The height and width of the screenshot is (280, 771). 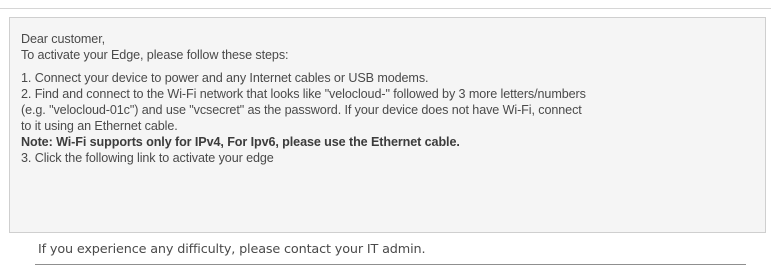 What do you see at coordinates (63, 39) in the screenshot?
I see `greeting-text: Dear customer,` at bounding box center [63, 39].